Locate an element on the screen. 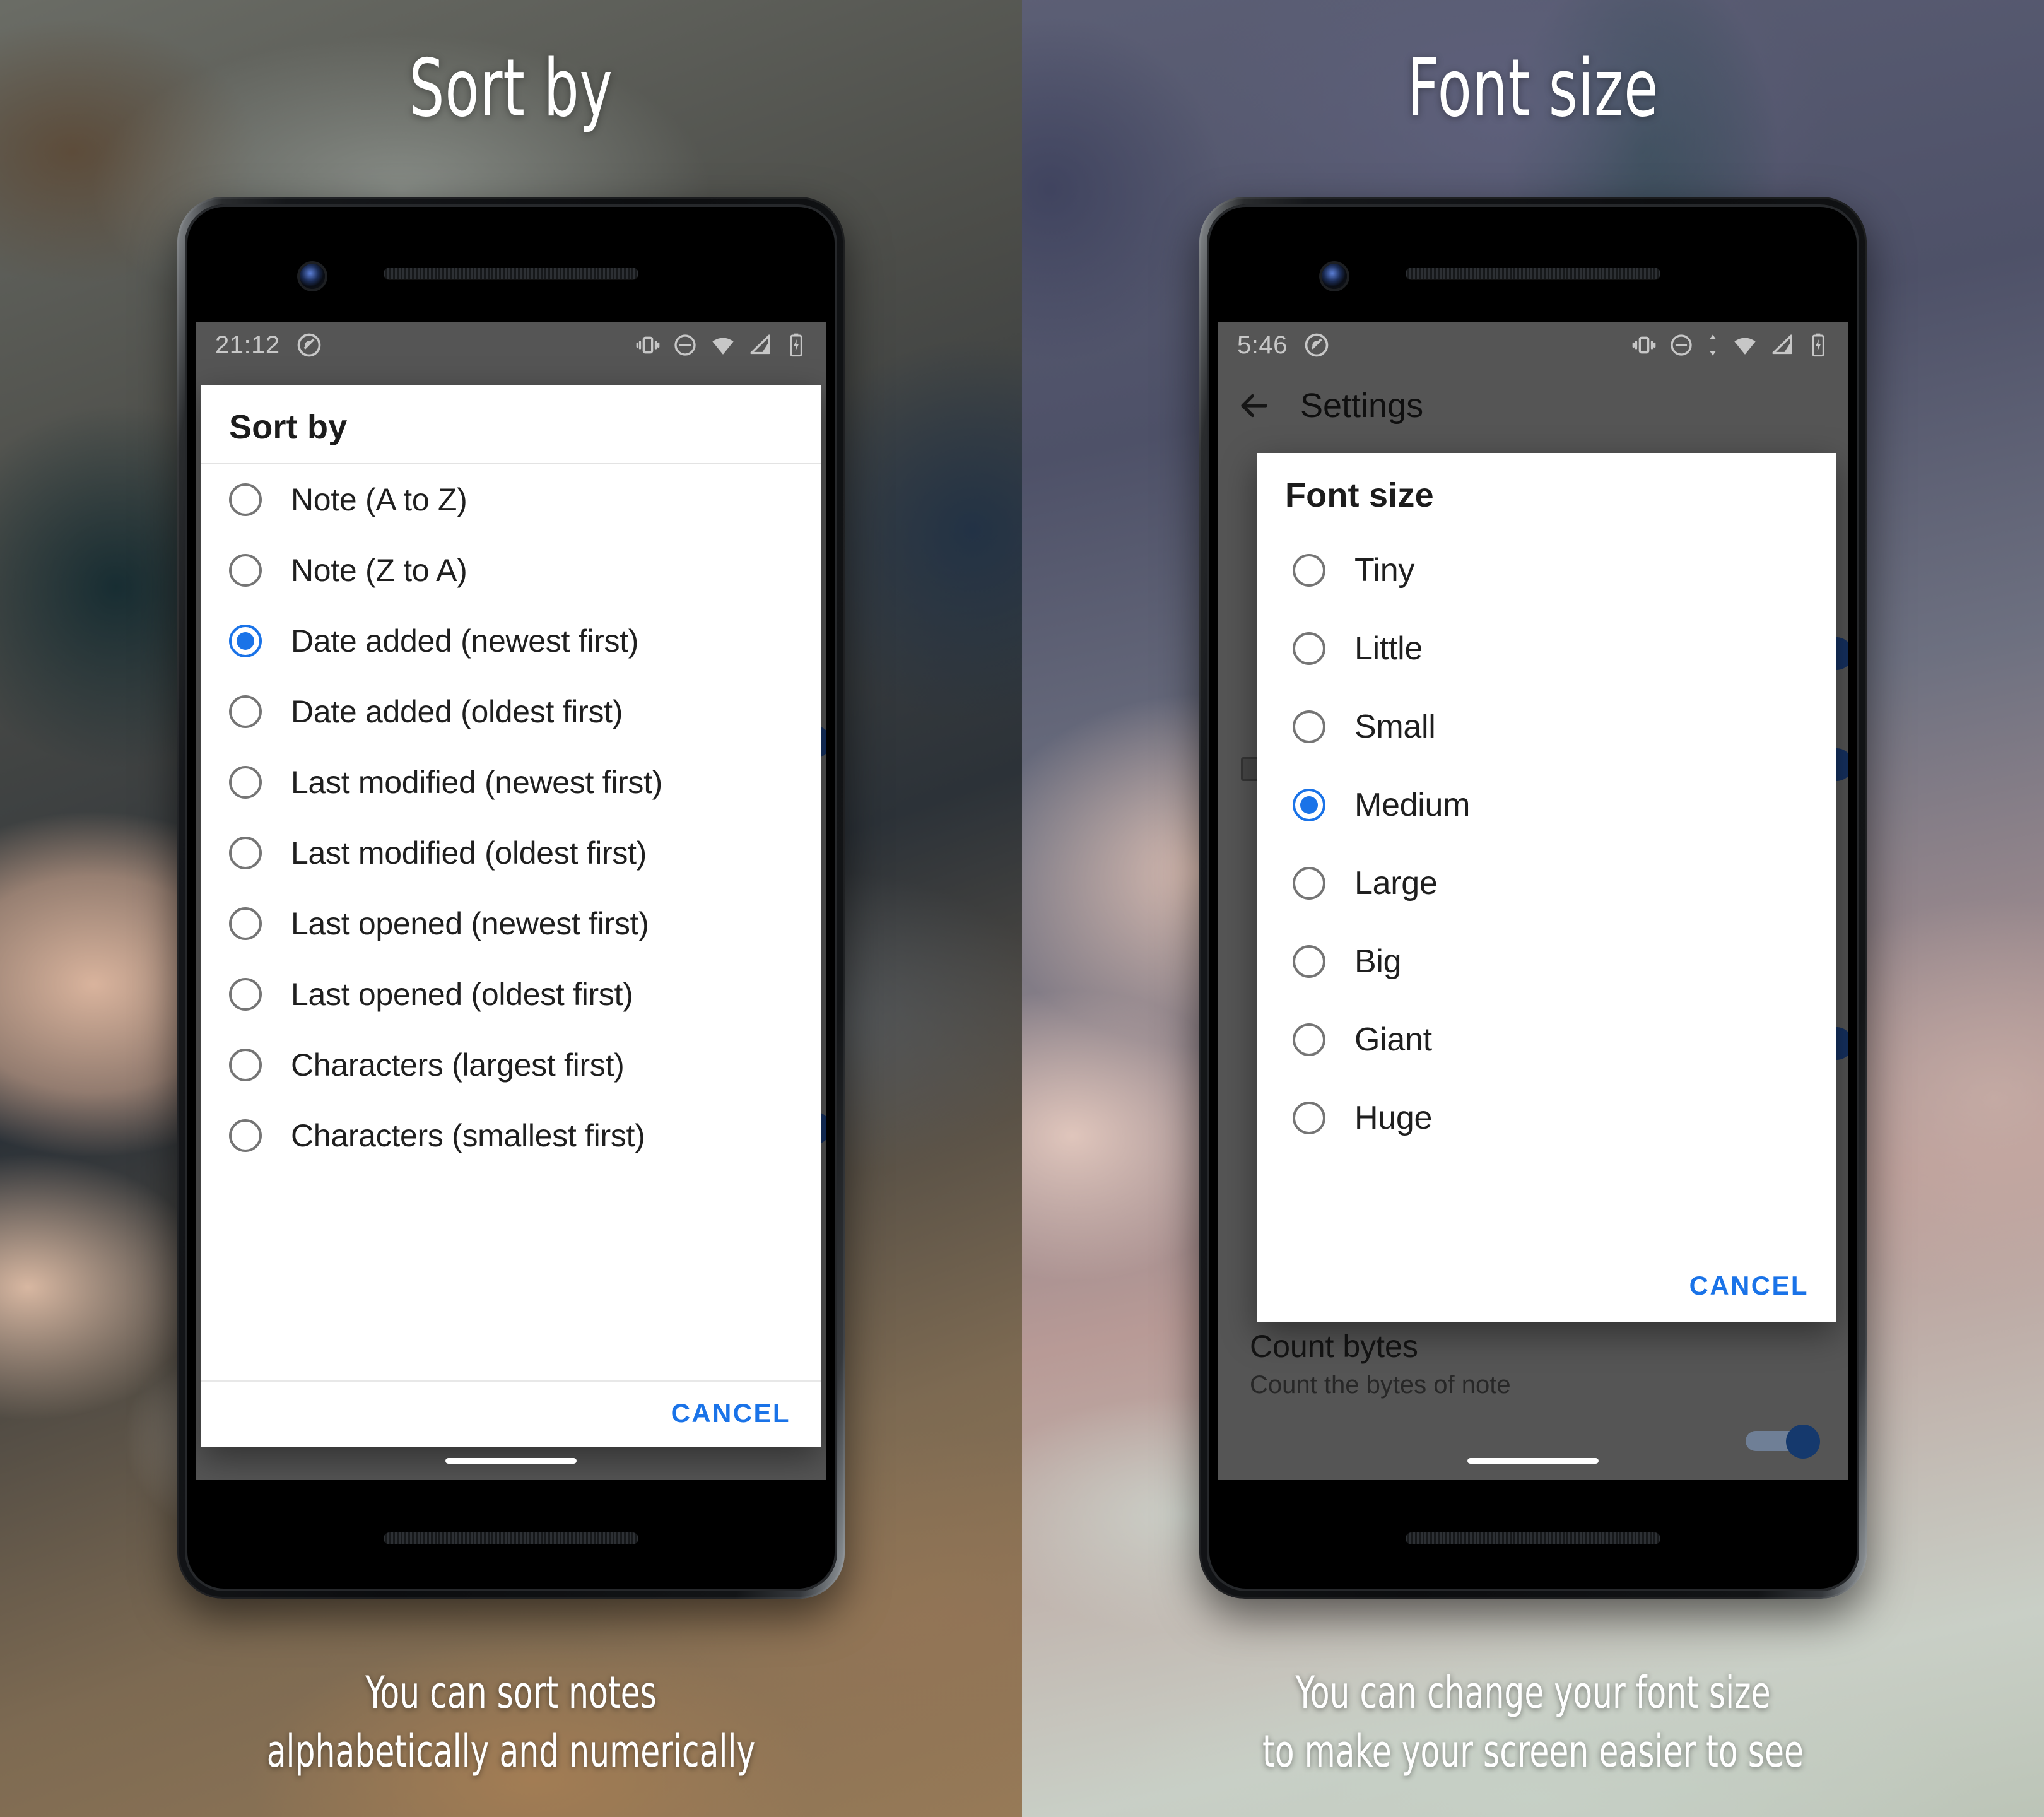 The image size is (2044, 1817). sort-option-row: Date added (oldest first) is located at coordinates (511, 712).